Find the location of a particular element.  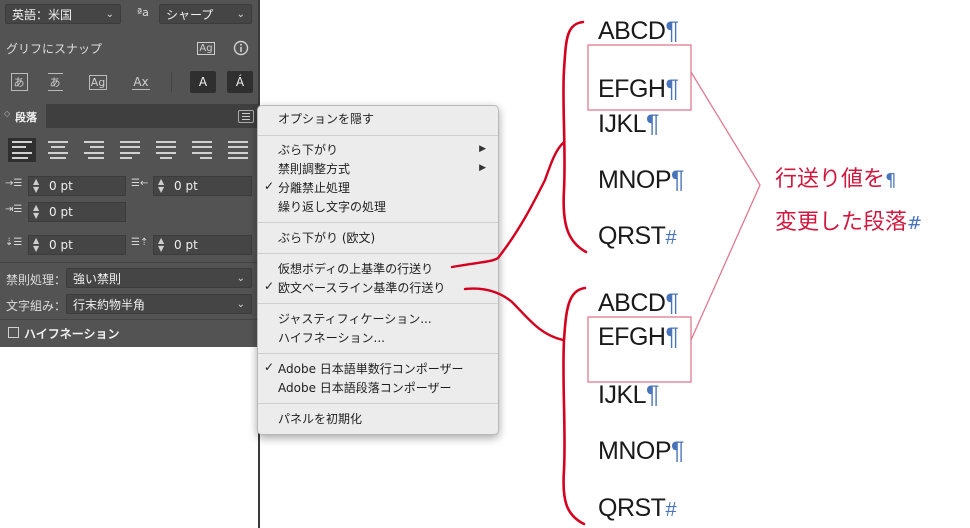

connector-top is located at coordinates (507, 205).